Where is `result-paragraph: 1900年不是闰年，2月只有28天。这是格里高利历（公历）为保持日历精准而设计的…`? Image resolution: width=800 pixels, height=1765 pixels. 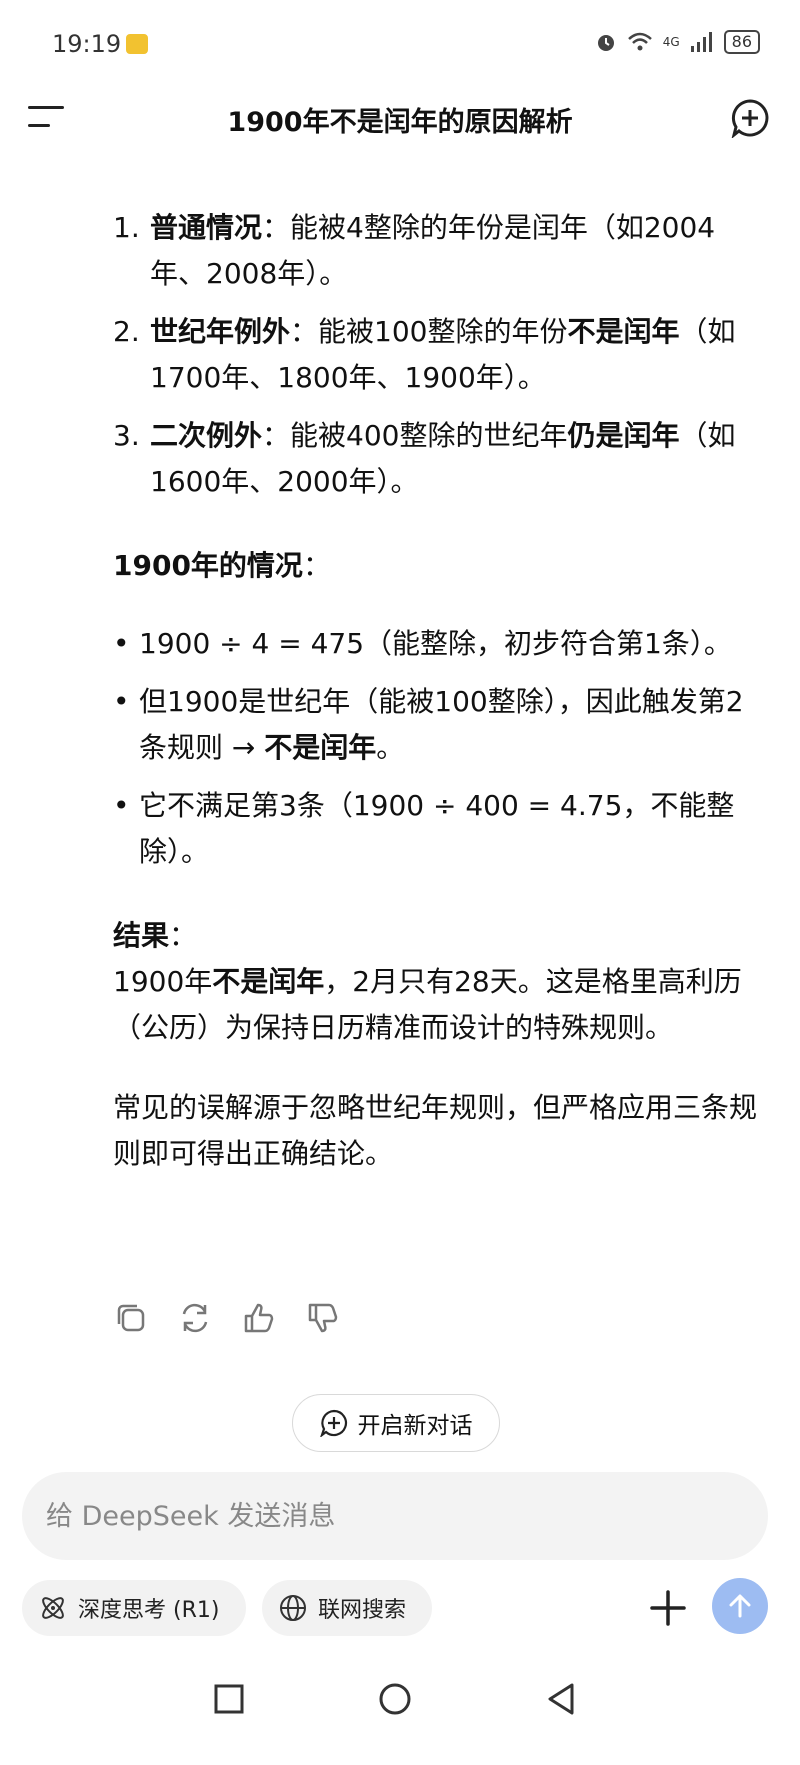 result-paragraph: 1900年不是闰年，2月只有28天。这是格里高利历（公历）为保持日历精准而设计的… is located at coordinates (438, 1005).